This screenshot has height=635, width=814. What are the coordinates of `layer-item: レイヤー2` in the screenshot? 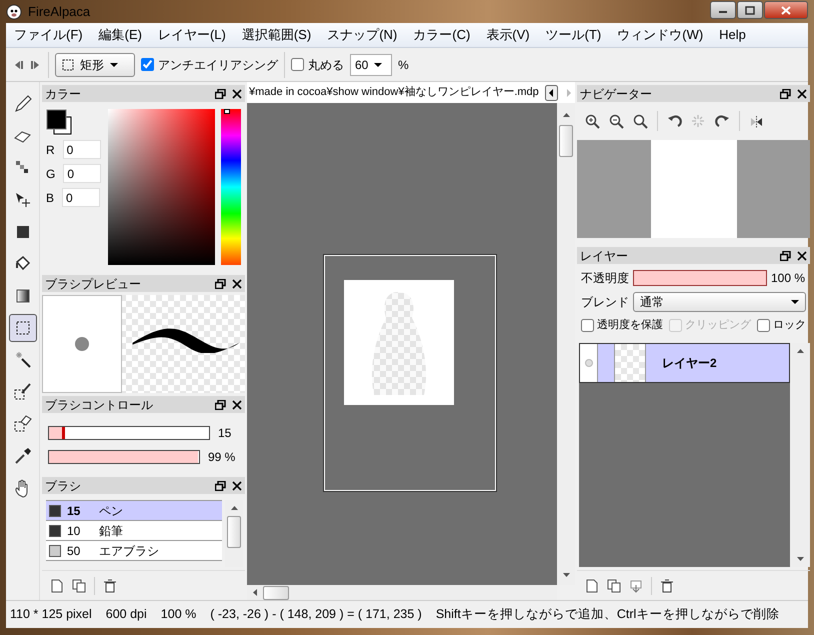 It's located at (684, 362).